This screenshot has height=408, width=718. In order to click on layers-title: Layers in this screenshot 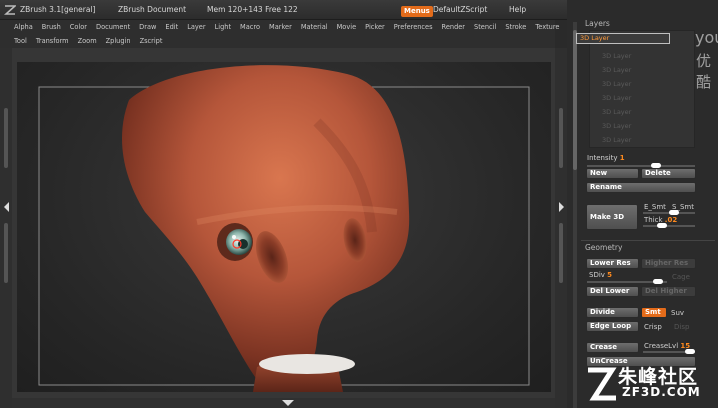, I will do `click(597, 23)`.